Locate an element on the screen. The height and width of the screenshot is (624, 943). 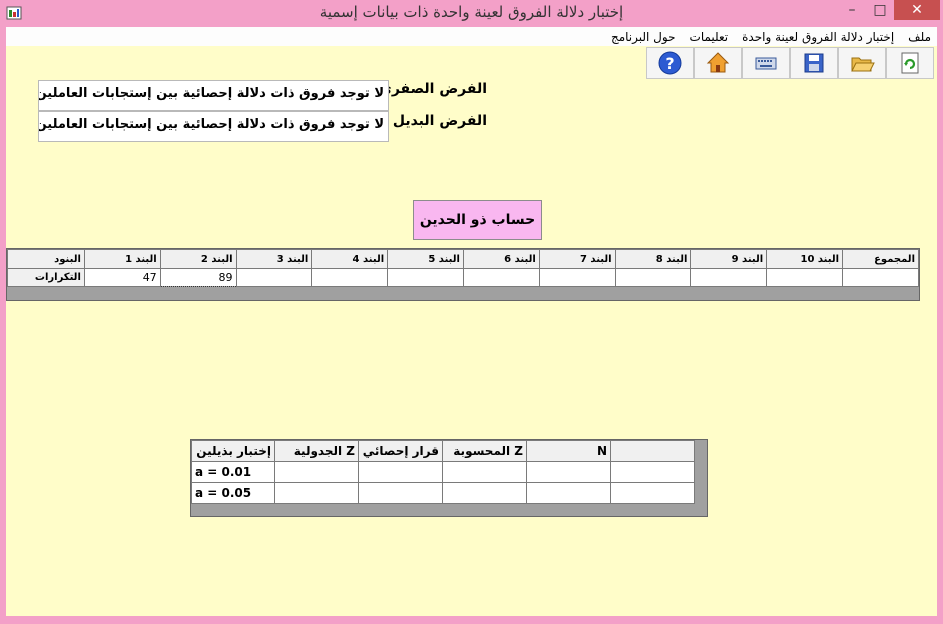
calculate-binomial-button: حساب ذو الحدين is located at coordinates (477, 220).